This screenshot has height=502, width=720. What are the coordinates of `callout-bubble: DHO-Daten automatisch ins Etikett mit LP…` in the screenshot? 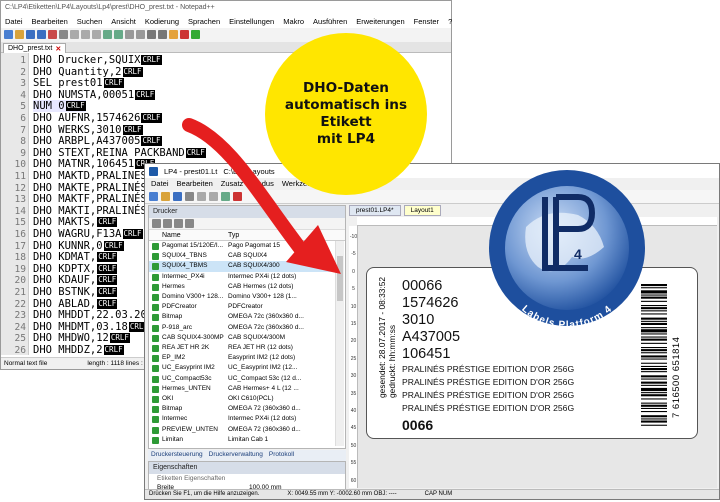 It's located at (346, 114).